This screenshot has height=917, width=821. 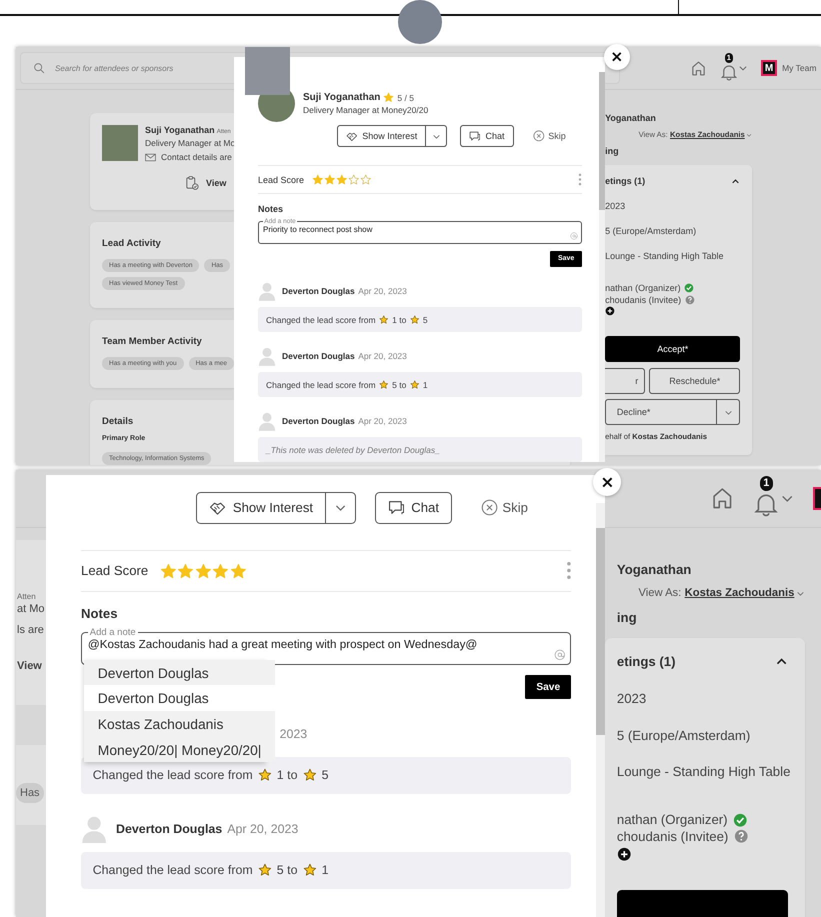 What do you see at coordinates (651, 231) in the screenshot?
I see `meeting-detail: 5 (Europe/Amsterdam)` at bounding box center [651, 231].